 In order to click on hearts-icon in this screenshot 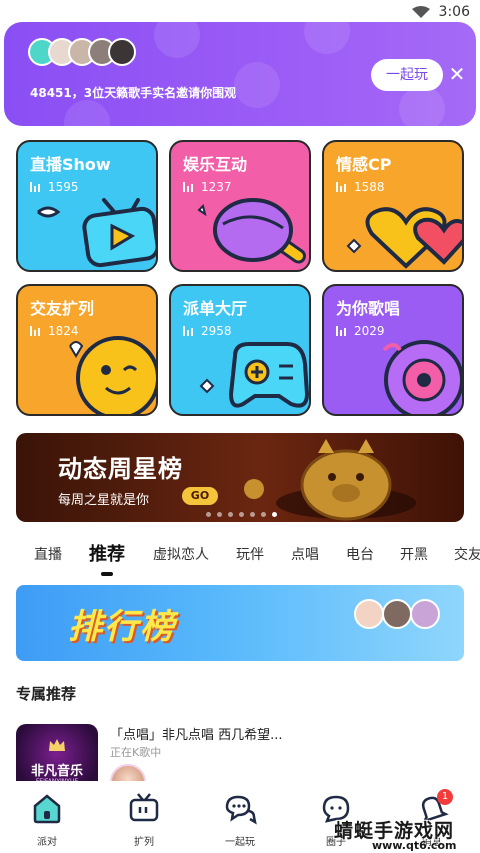, I will do `click(404, 238)`.